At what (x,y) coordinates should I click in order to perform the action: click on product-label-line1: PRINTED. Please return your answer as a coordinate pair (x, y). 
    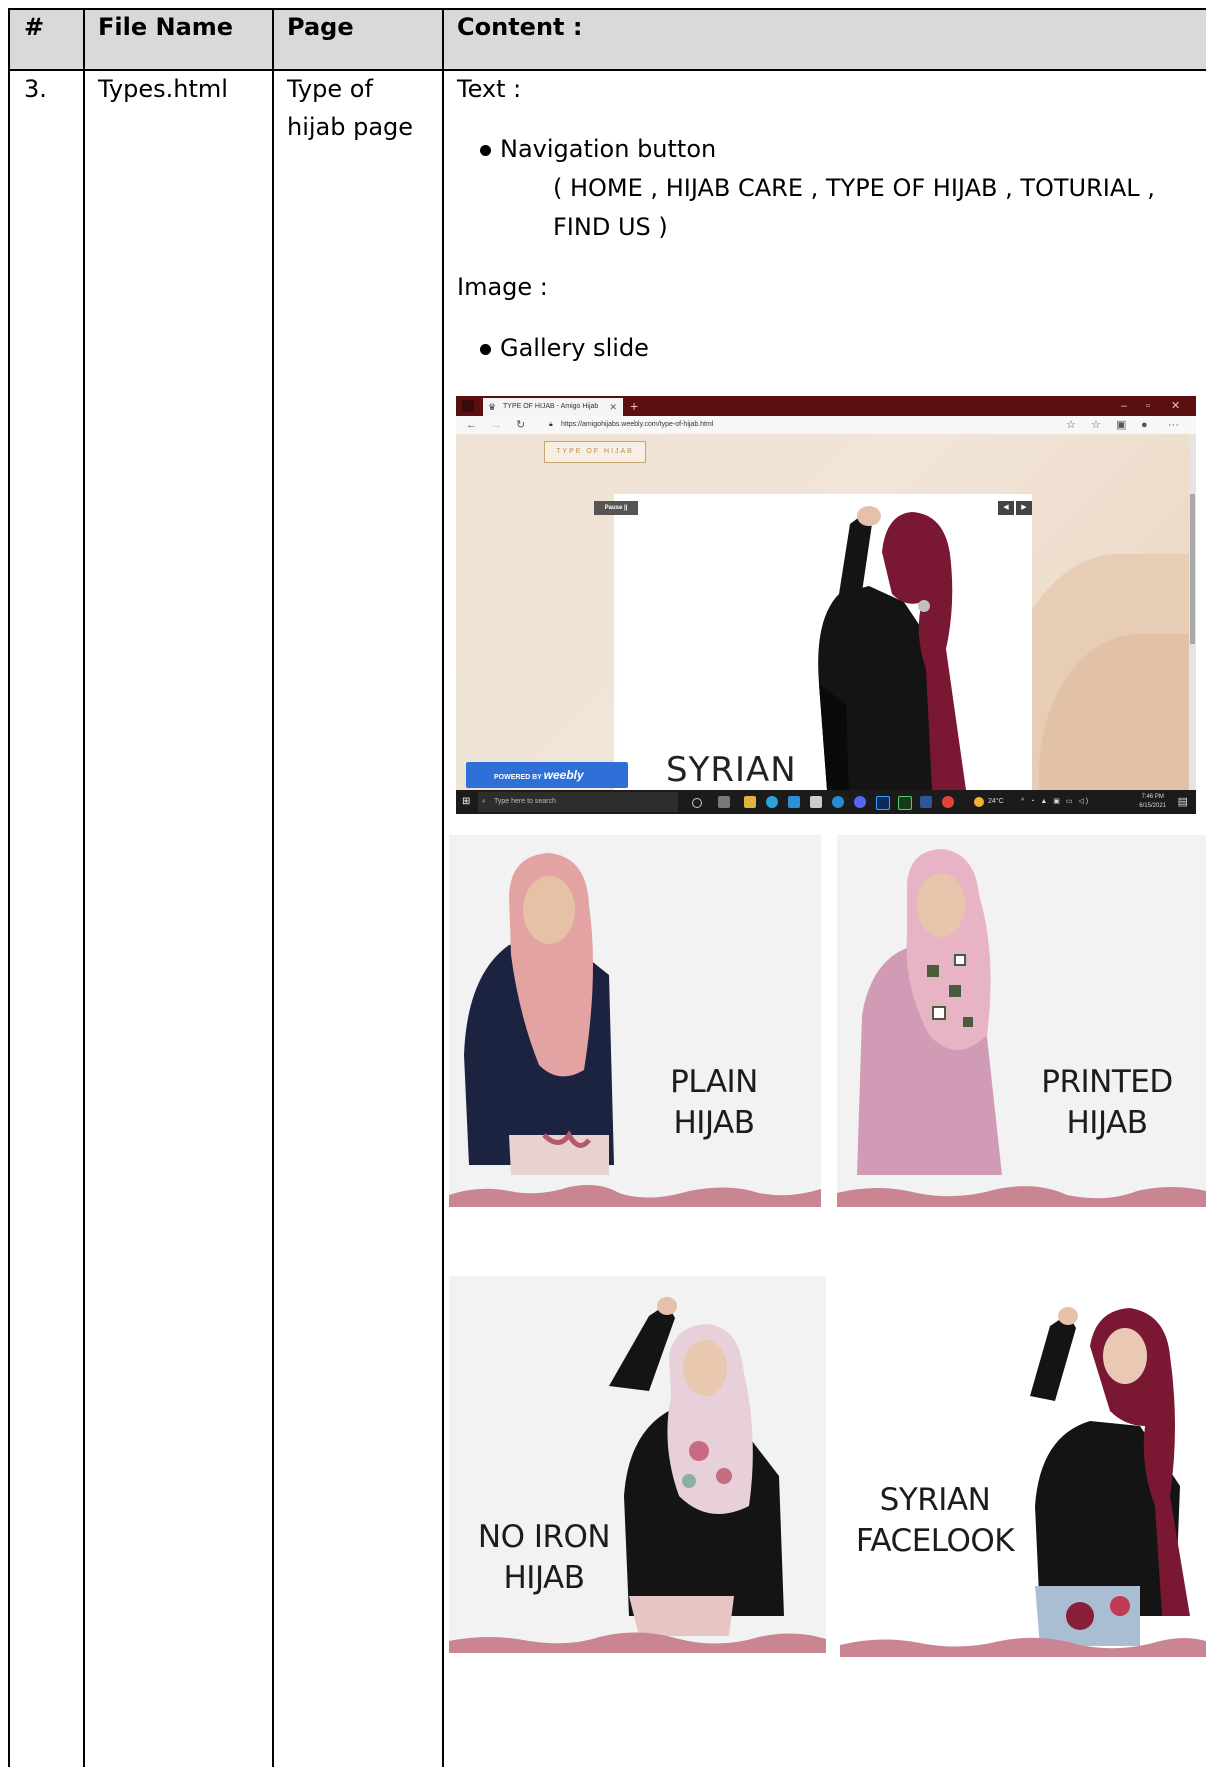
    Looking at the image, I should click on (1107, 1082).